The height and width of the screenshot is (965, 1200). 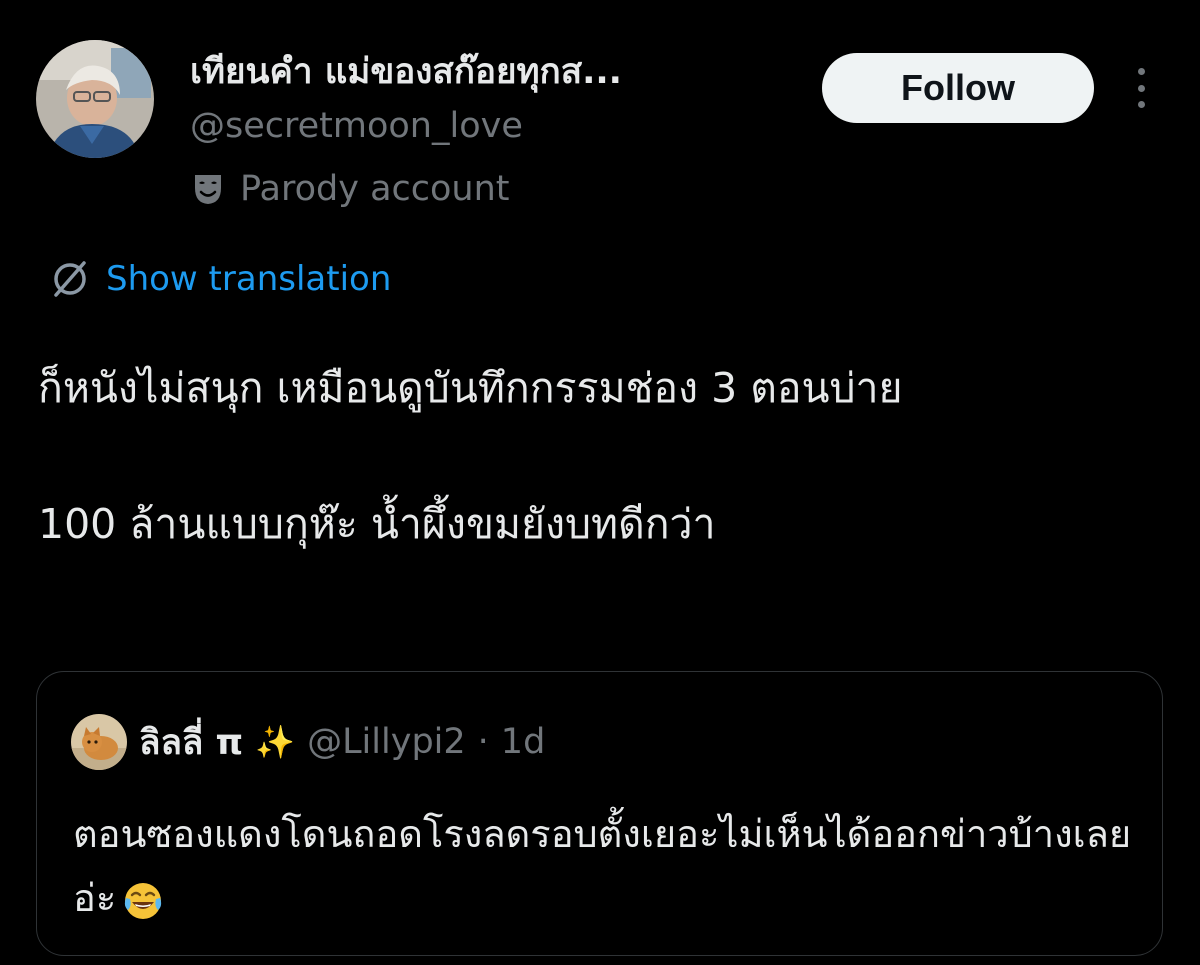 What do you see at coordinates (356, 126) in the screenshot?
I see `author-handle: @secretmoon_love` at bounding box center [356, 126].